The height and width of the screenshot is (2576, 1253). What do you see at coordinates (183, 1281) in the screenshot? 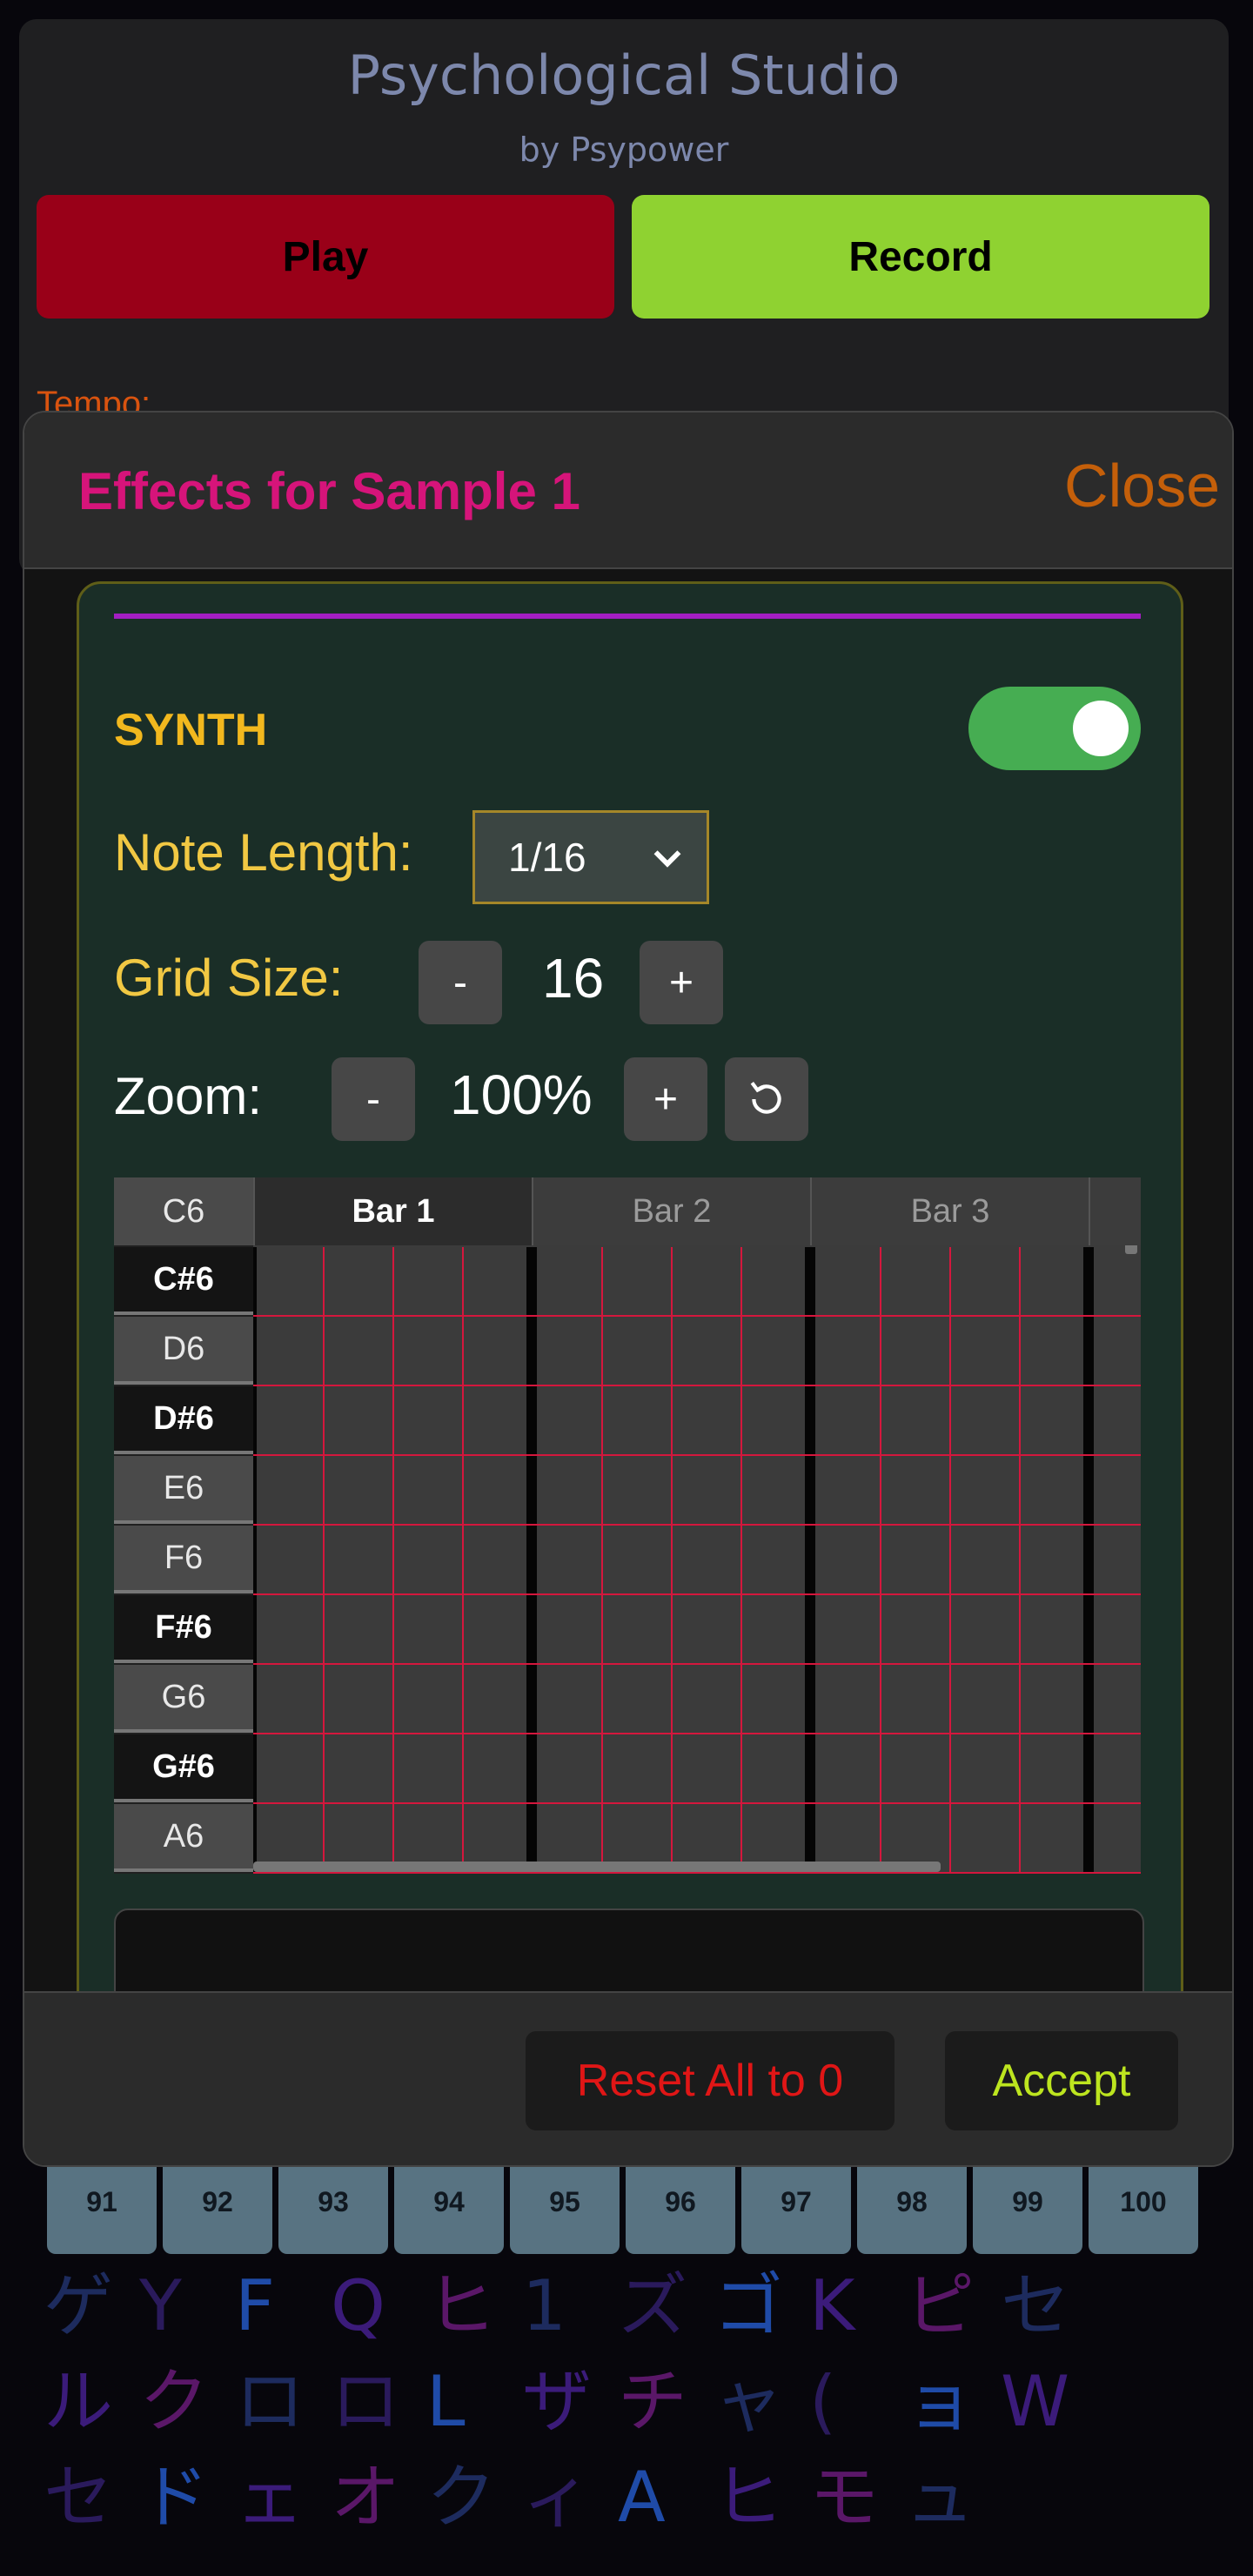
I see `piano-key: C#6` at bounding box center [183, 1281].